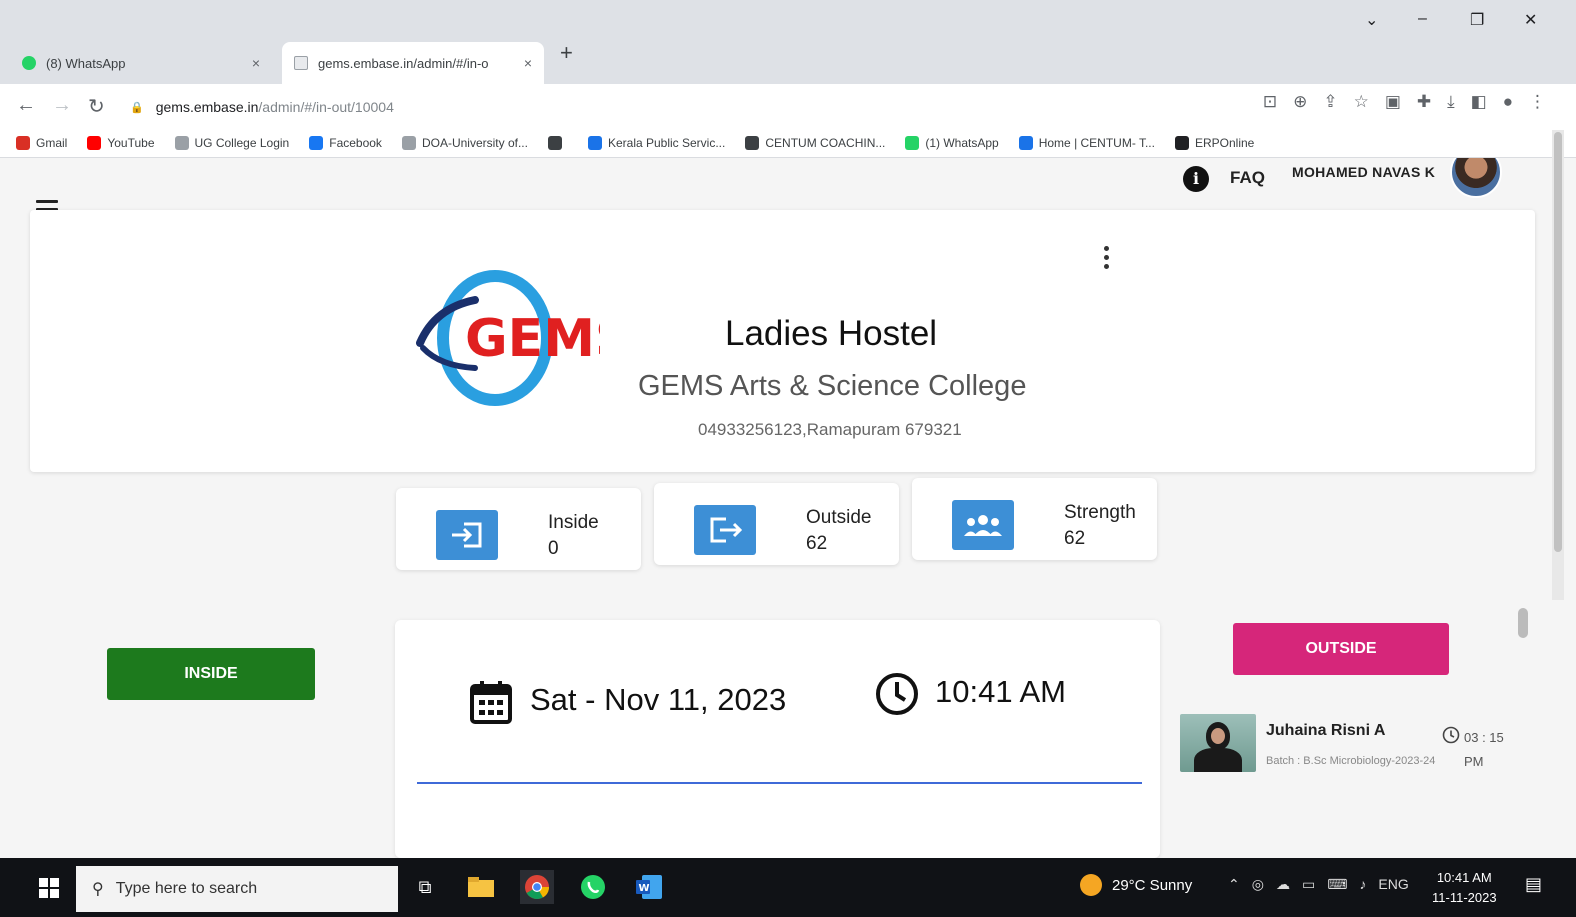 Image resolution: width=1576 pixels, height=917 pixels. What do you see at coordinates (553, 548) in the screenshot?
I see `stat-value: 0` at bounding box center [553, 548].